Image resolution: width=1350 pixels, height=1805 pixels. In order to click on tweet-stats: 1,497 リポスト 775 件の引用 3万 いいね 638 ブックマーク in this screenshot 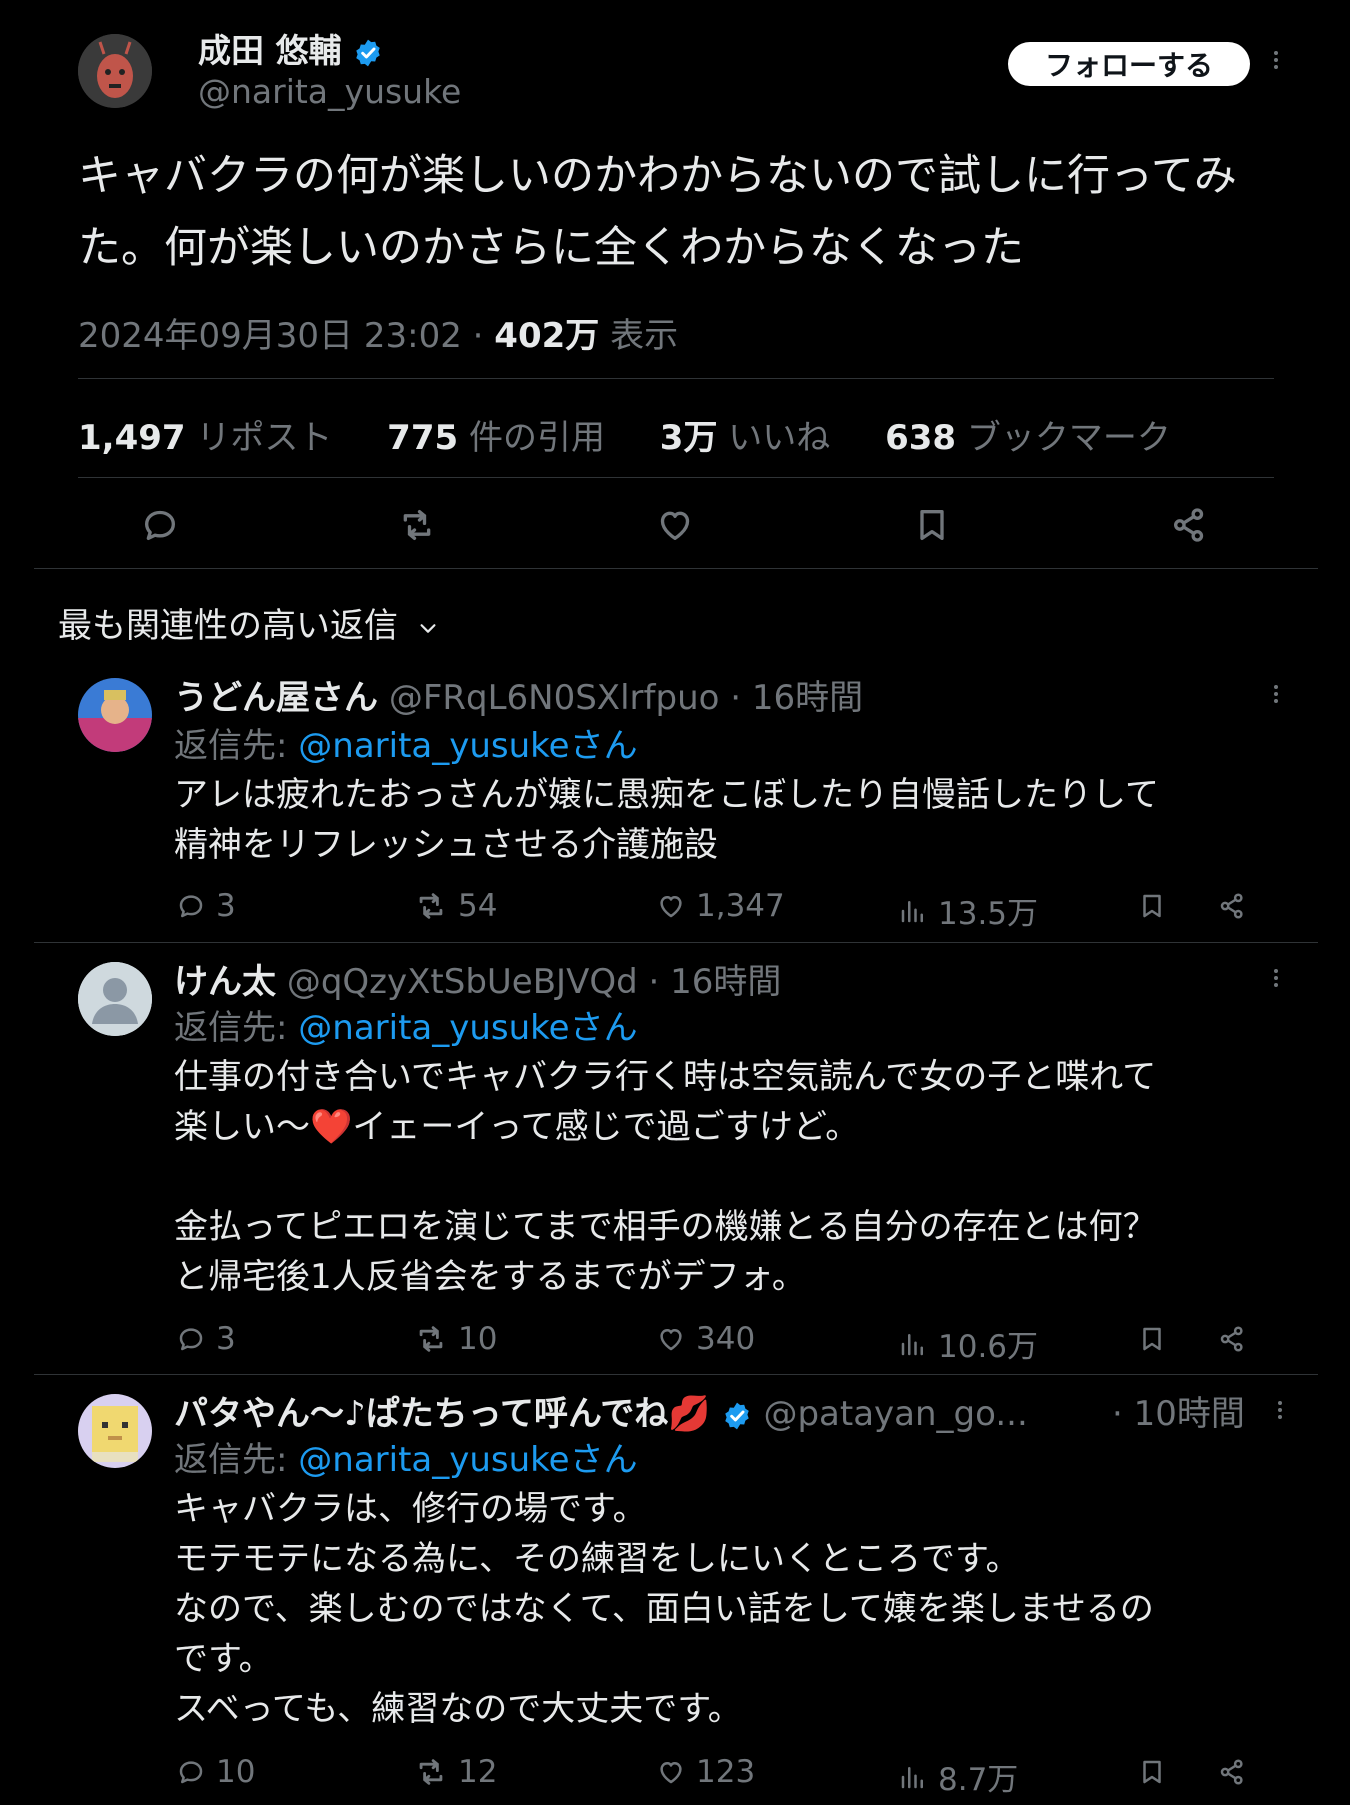, I will do `click(646, 434)`.